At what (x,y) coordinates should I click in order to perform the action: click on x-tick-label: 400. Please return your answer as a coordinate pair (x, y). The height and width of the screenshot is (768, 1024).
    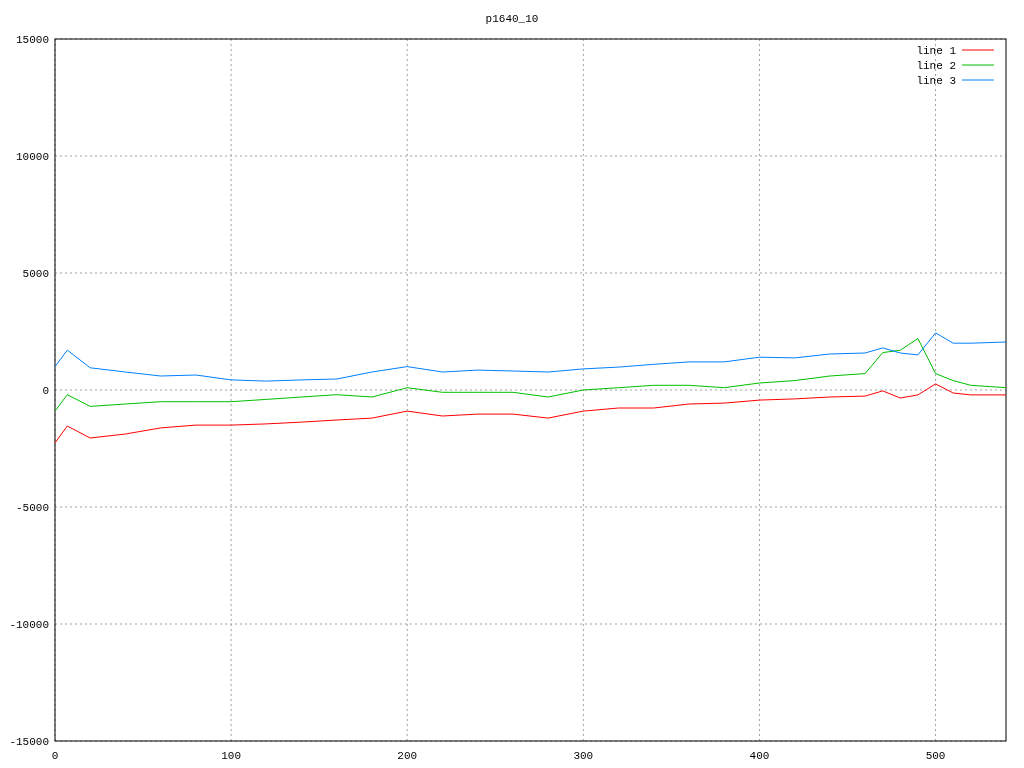
    Looking at the image, I should click on (759, 756).